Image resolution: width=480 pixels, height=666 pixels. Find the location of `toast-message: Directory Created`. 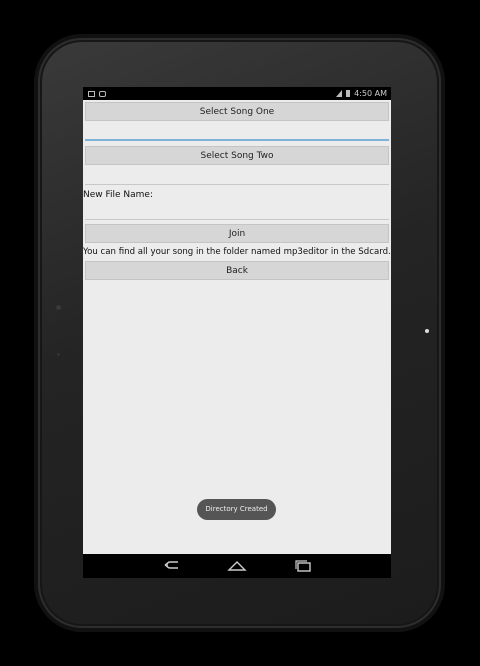

toast-message: Directory Created is located at coordinates (236, 509).